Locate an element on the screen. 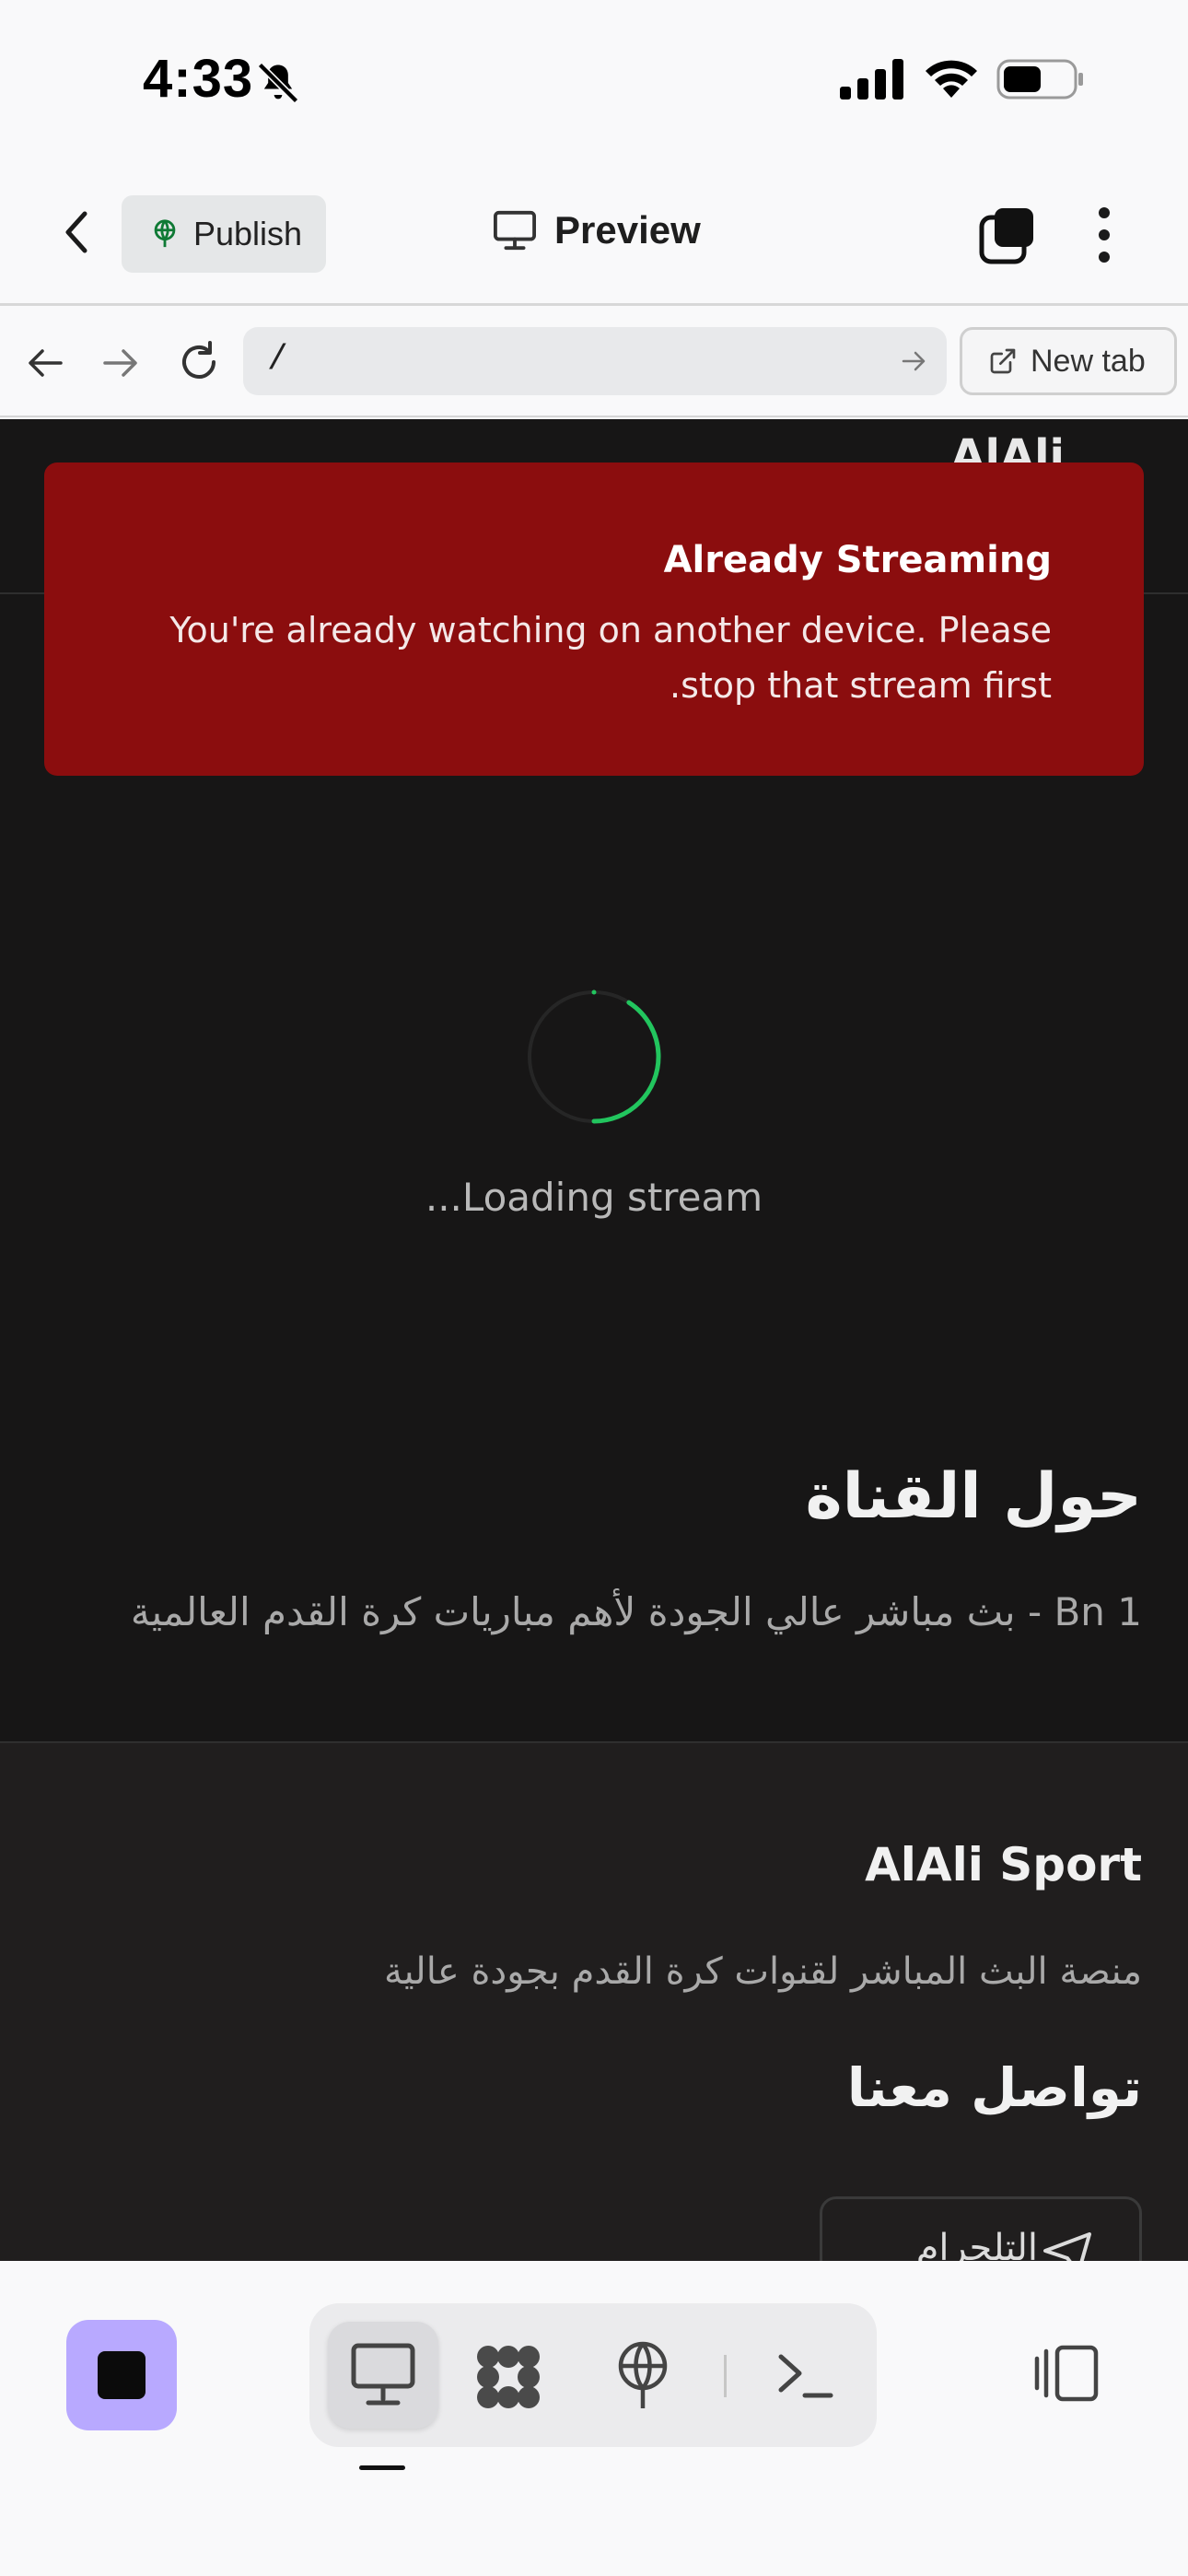 This screenshot has width=1188, height=2576. preview-selector: Preview is located at coordinates (596, 230).